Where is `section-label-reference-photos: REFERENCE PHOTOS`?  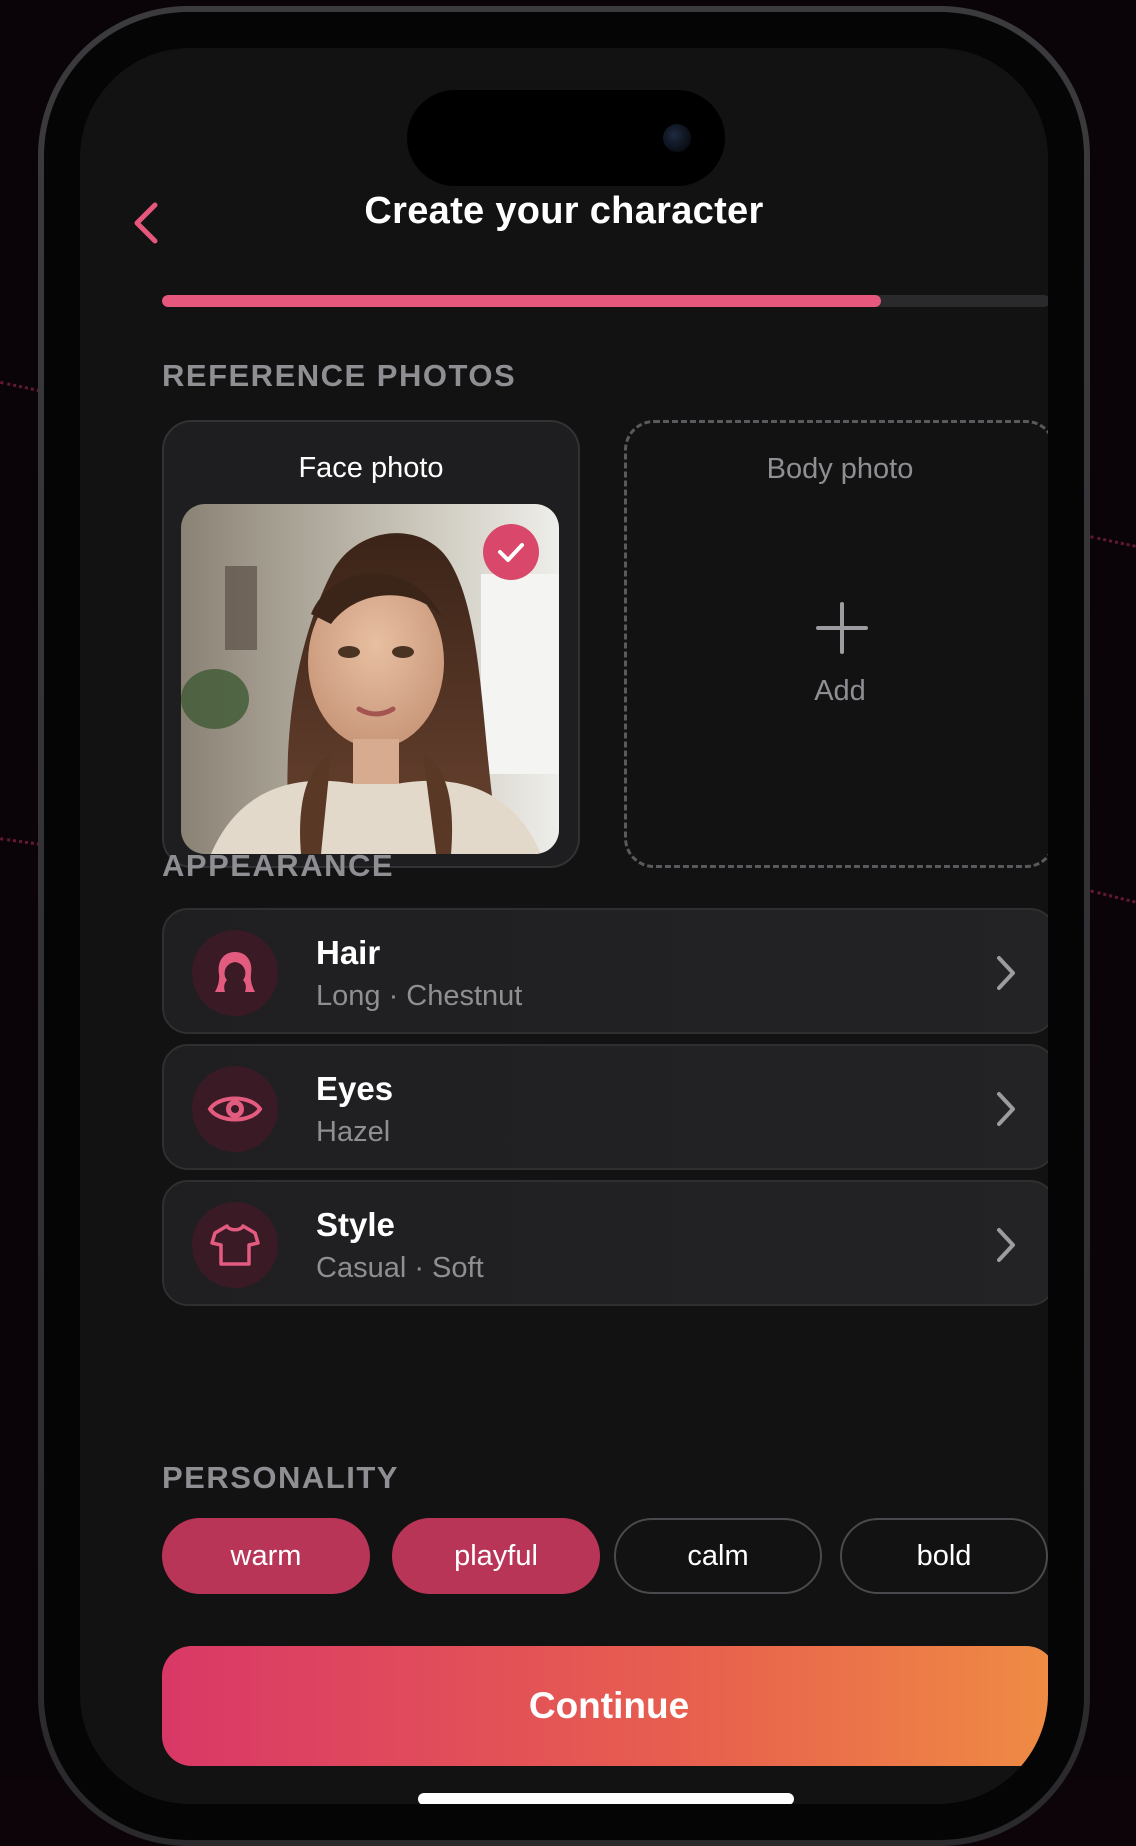 section-label-reference-photos: REFERENCE PHOTOS is located at coordinates (339, 375).